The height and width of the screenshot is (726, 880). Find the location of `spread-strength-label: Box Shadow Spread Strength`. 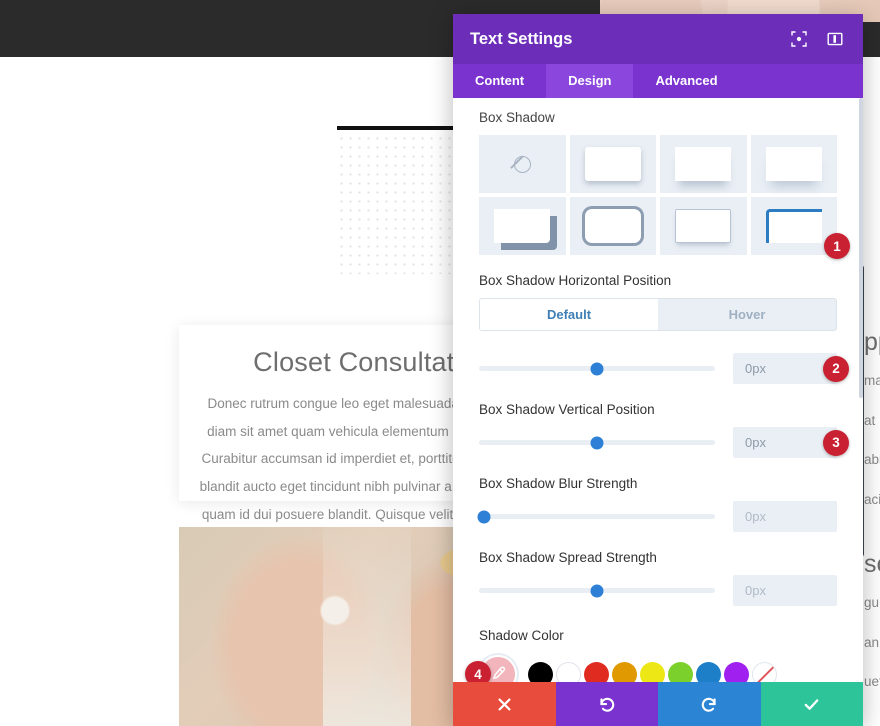

spread-strength-label: Box Shadow Spread Strength is located at coordinates (568, 557).